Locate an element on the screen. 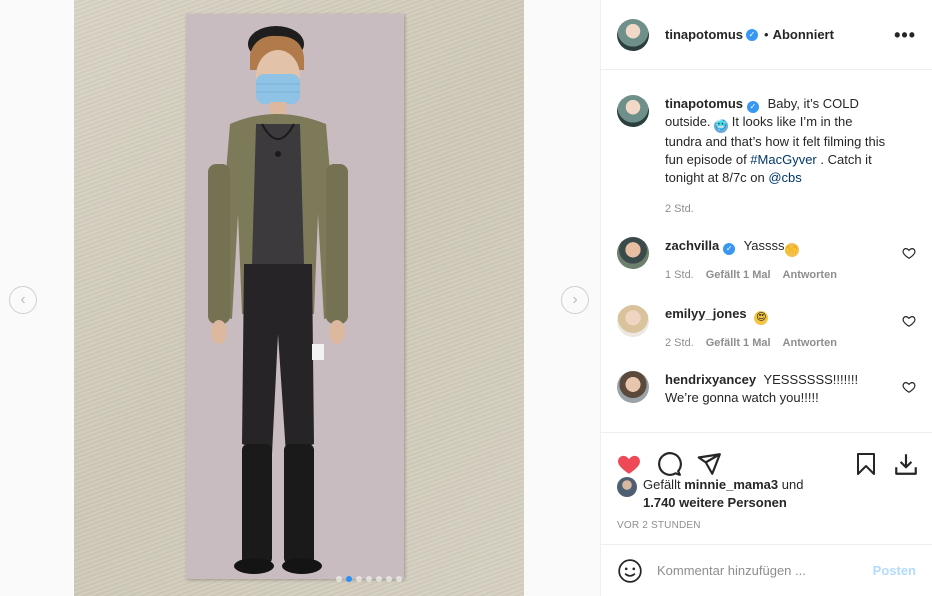 The height and width of the screenshot is (596, 932). carousel-indicator is located at coordinates (369, 579).